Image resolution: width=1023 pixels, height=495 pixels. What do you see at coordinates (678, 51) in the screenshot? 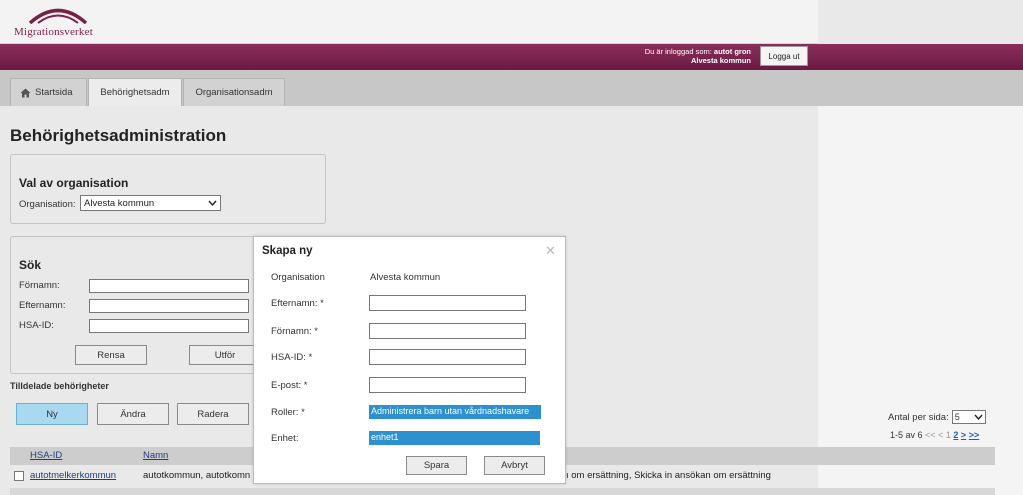
I see `user-label: Du är inloggad som:` at bounding box center [678, 51].